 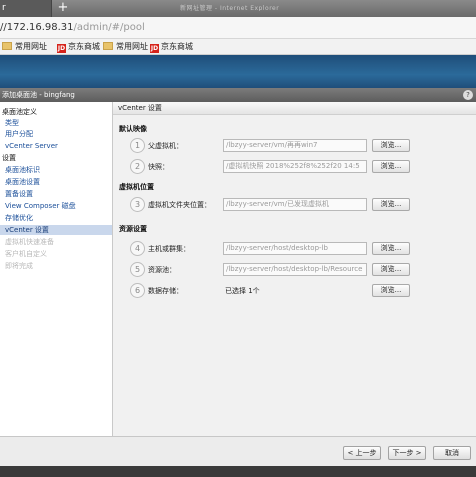 I want to click on browser-tab: r, so click(x=26, y=8).